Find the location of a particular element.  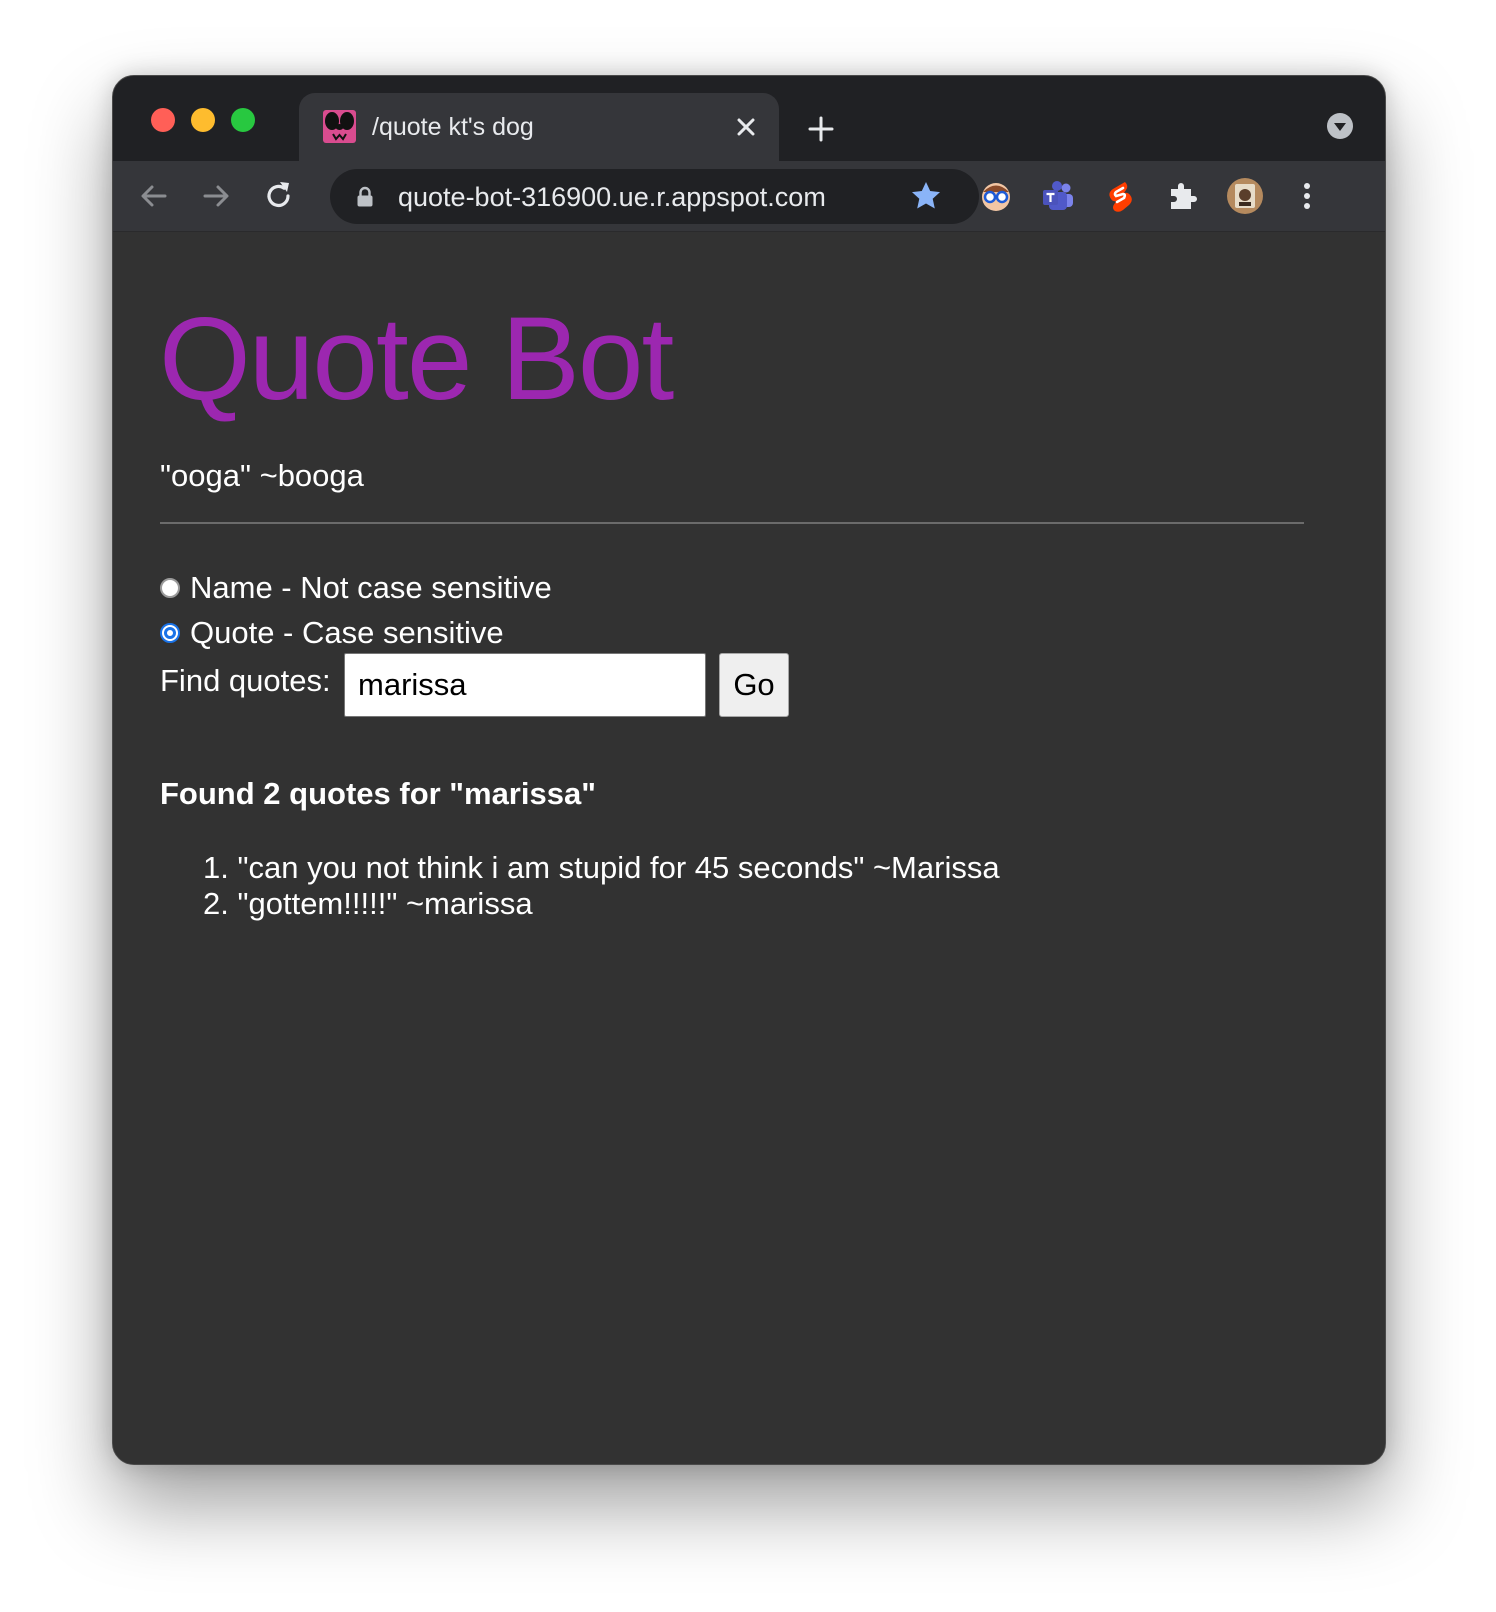

search-input is located at coordinates (525, 685).